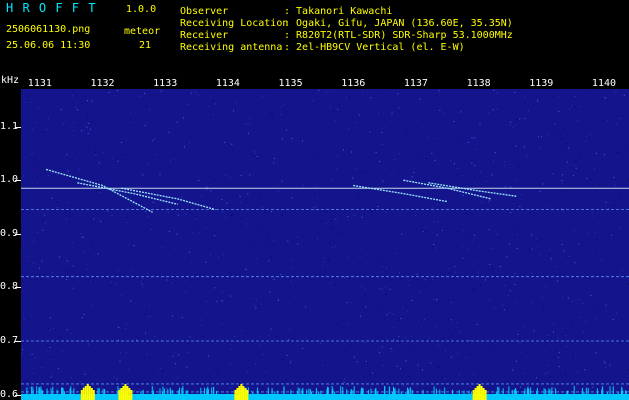 The image size is (629, 400). What do you see at coordinates (478, 83) in the screenshot?
I see `x-tick-label: 1138` at bounding box center [478, 83].